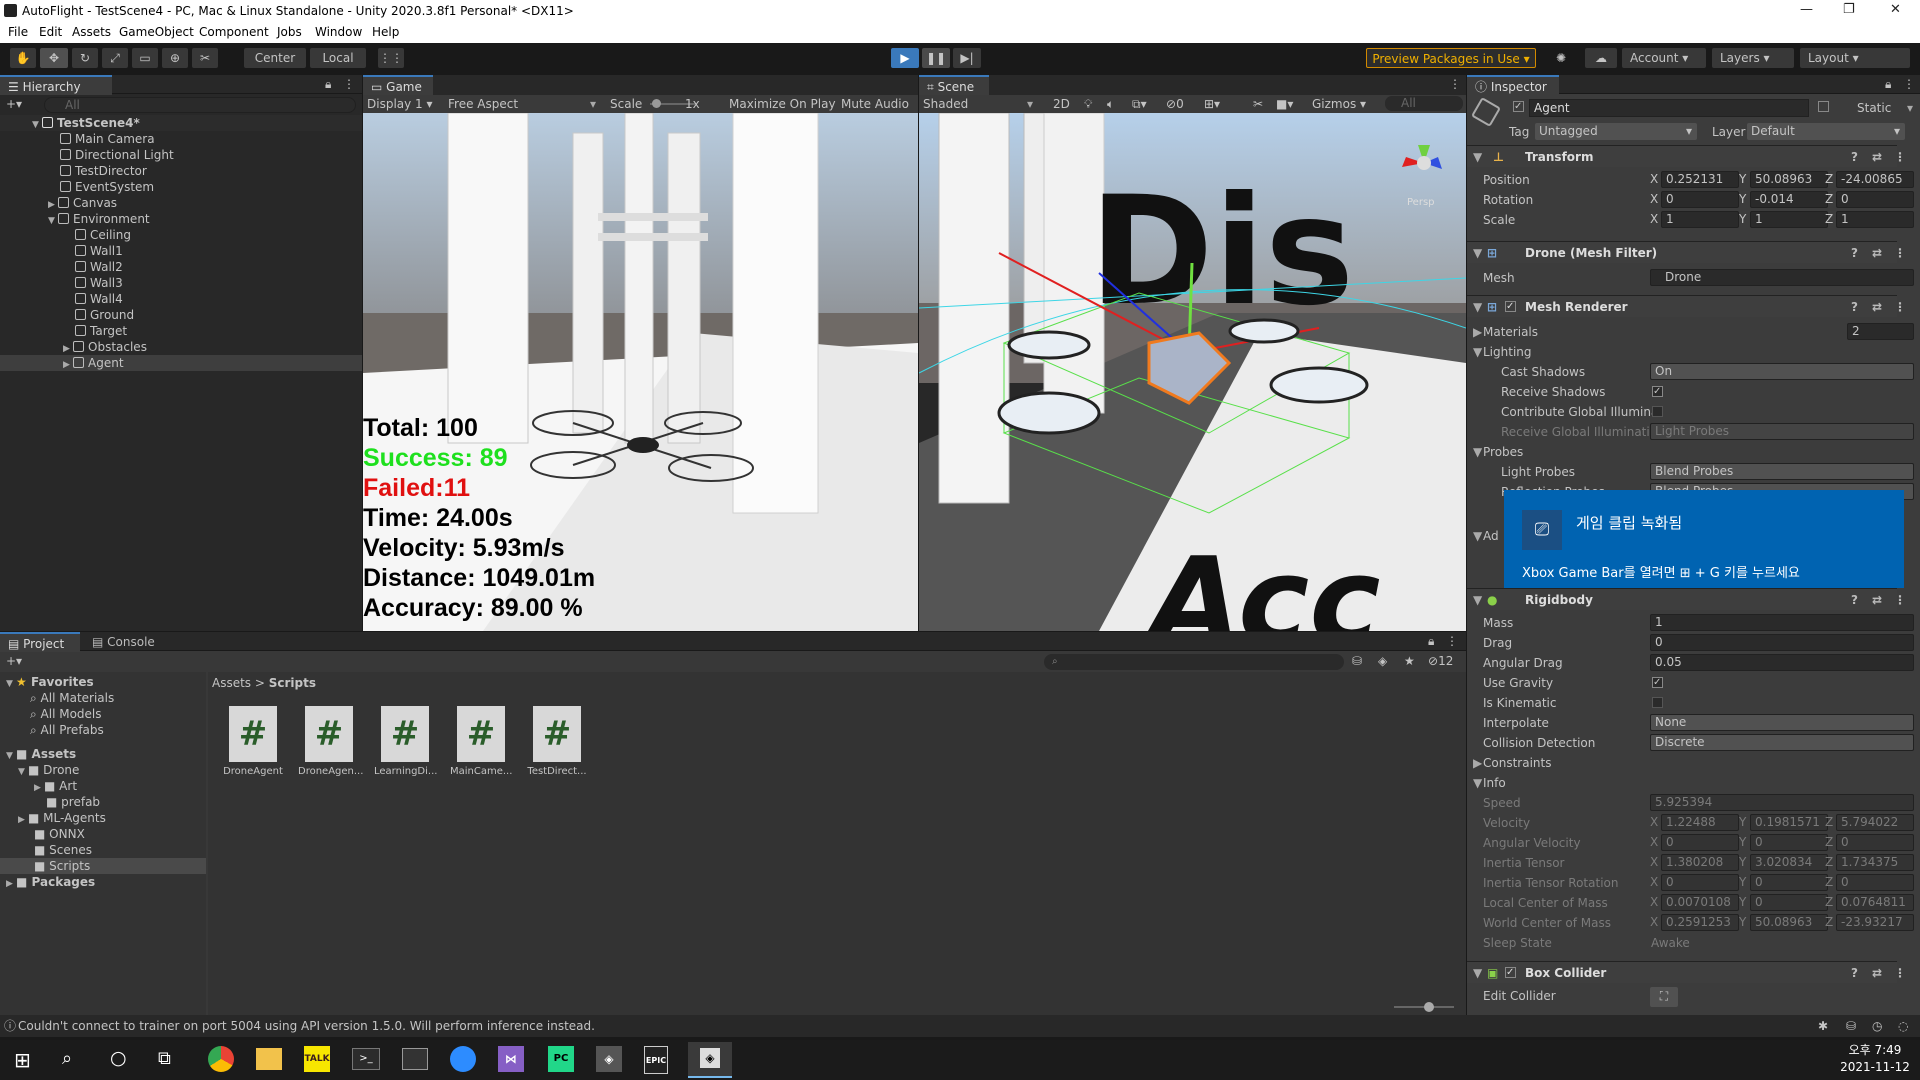  What do you see at coordinates (1682, 783) in the screenshot?
I see `info-row: ▼ Info` at bounding box center [1682, 783].